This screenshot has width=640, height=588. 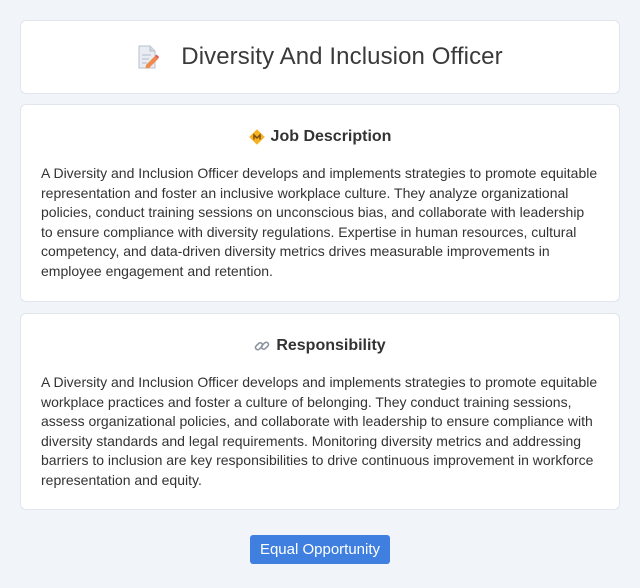 What do you see at coordinates (342, 56) in the screenshot?
I see `page-title: Diversity And Inclusion Officer` at bounding box center [342, 56].